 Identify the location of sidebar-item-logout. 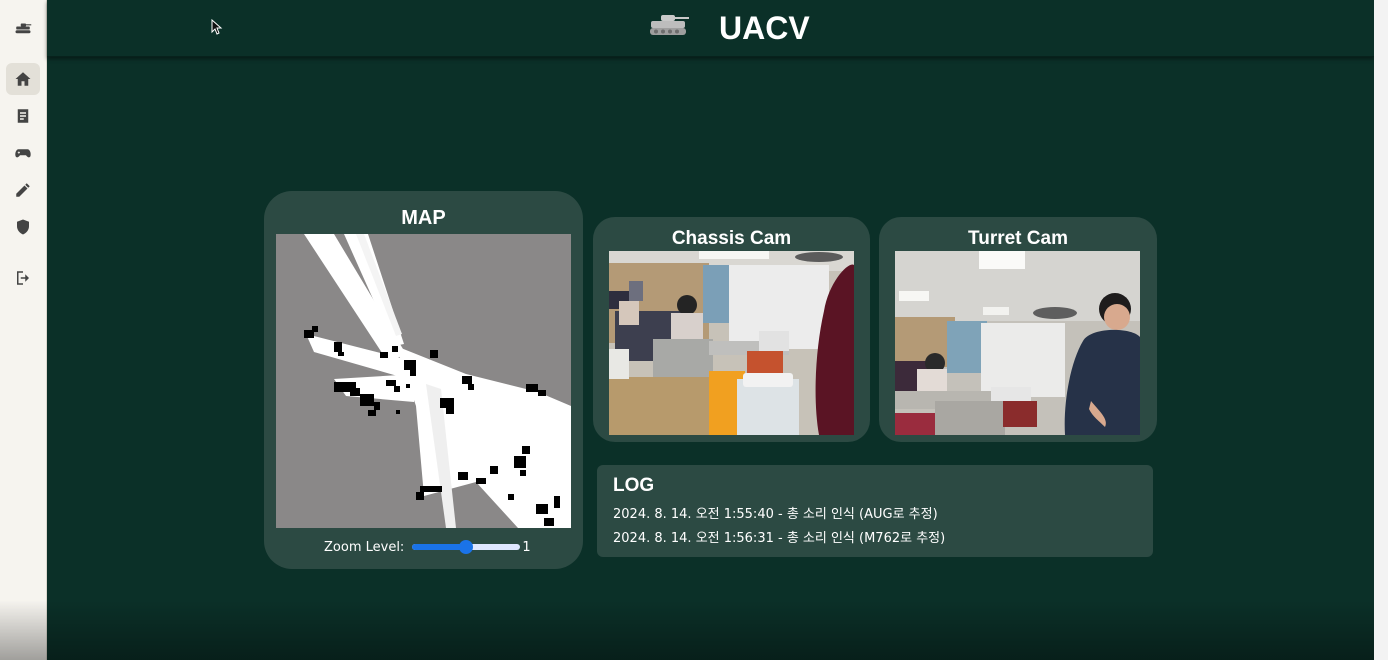
(23, 278).